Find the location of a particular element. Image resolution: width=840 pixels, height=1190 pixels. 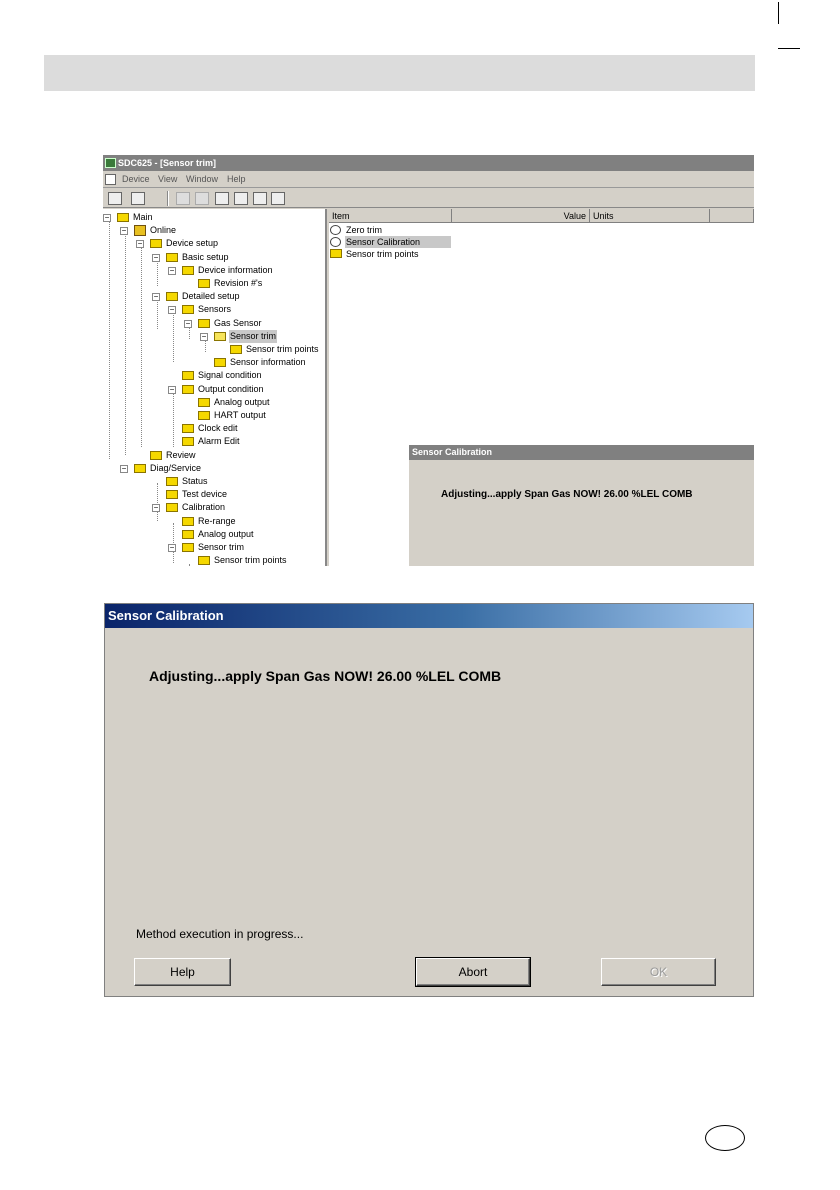

menu-window: Window is located at coordinates (202, 179).